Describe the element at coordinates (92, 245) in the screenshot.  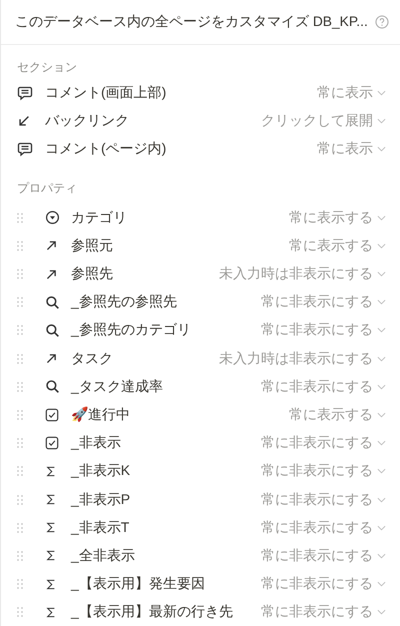
I see `property-name: 参照元` at that location.